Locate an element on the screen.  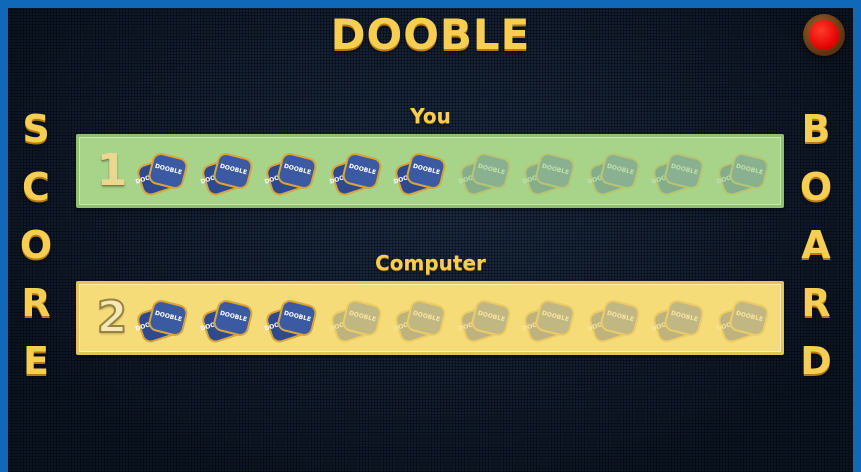
player-label-computer: Computer is located at coordinates (430, 263).